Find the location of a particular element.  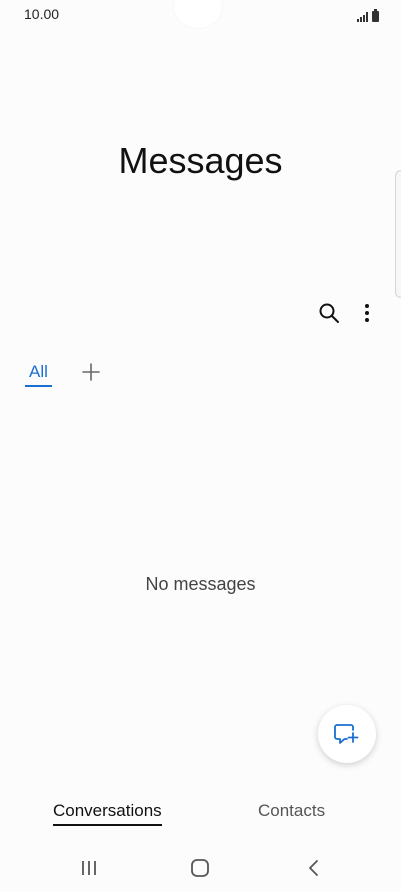

add-category-button is located at coordinates (91, 372).